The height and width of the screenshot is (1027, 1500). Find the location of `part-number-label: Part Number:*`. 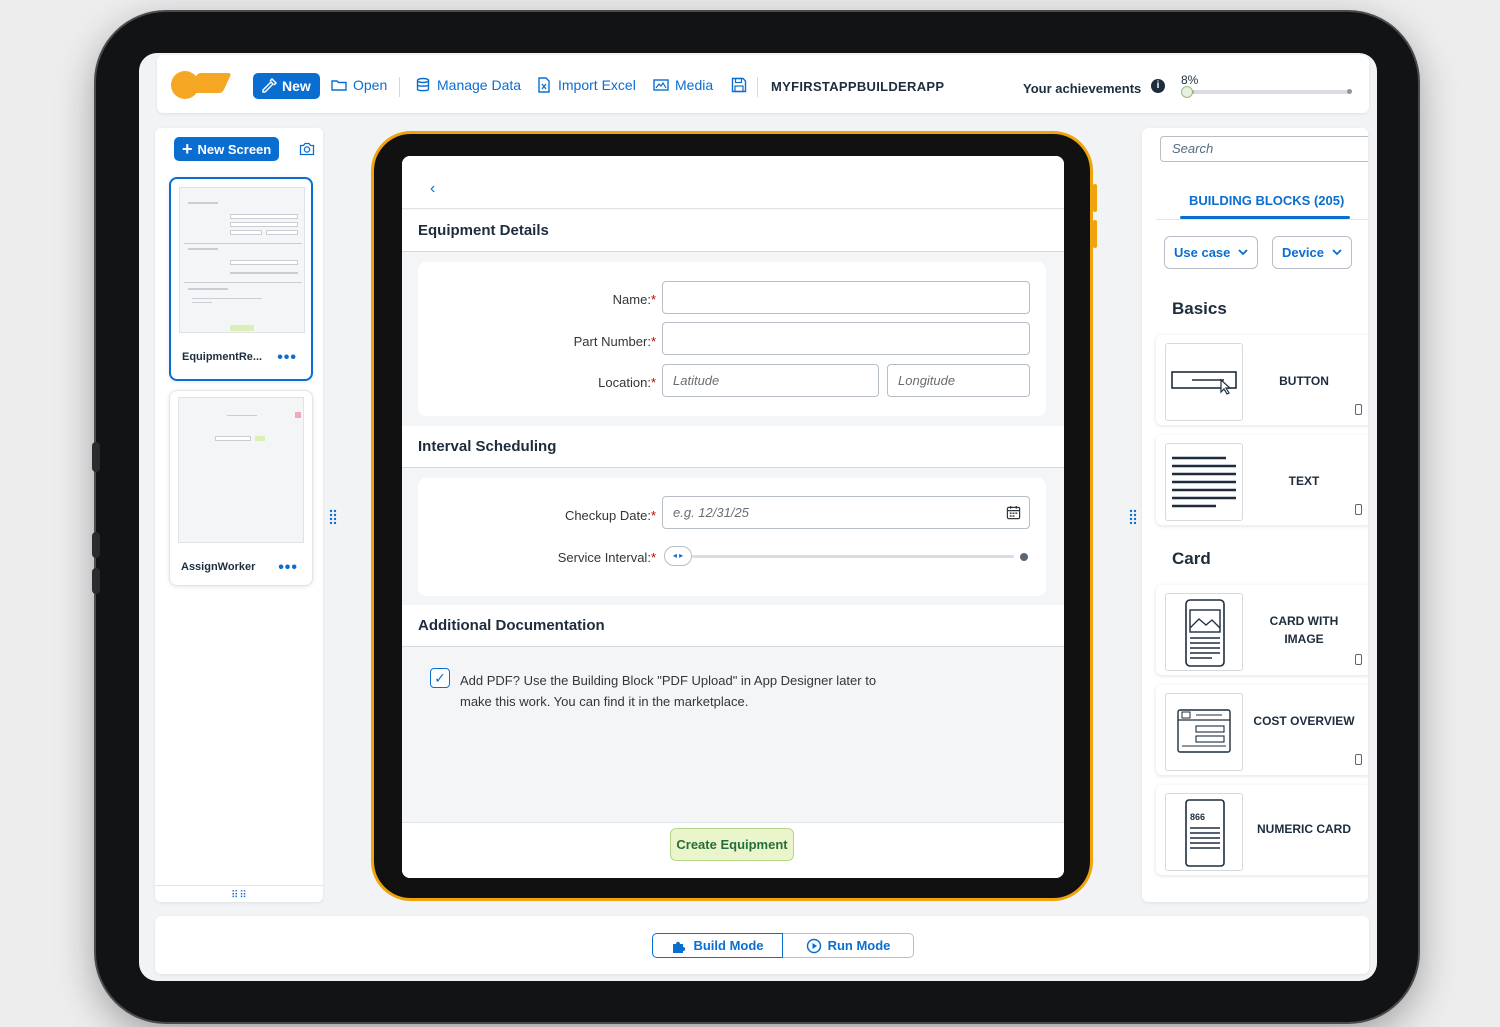

part-number-label: Part Number:* is located at coordinates (614, 341).